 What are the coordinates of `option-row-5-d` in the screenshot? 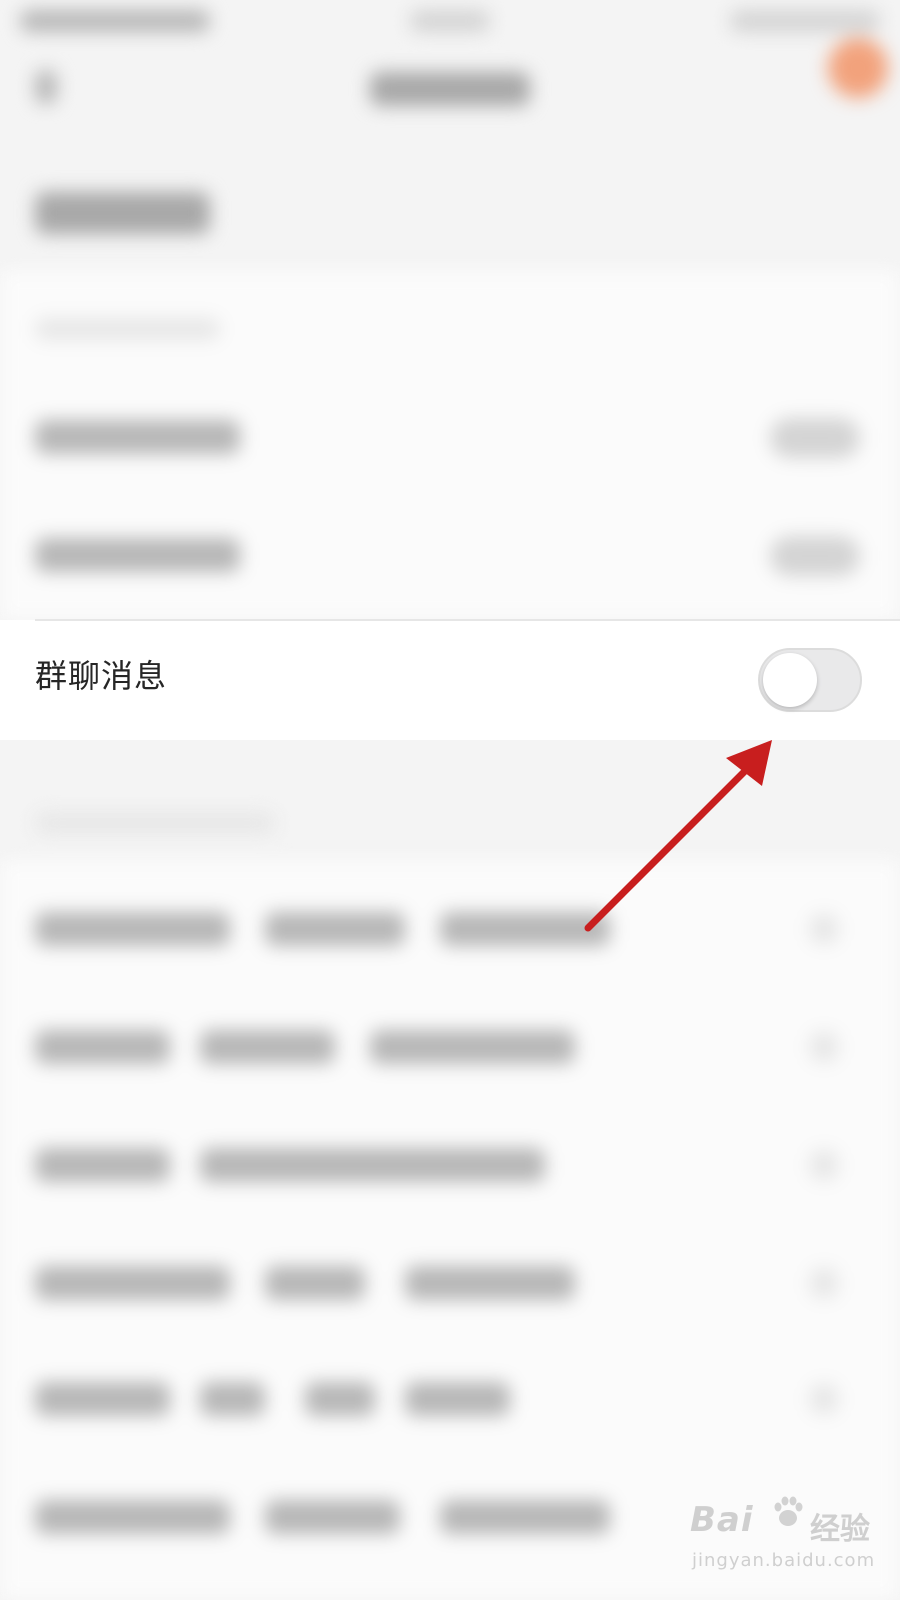 It's located at (457, 1399).